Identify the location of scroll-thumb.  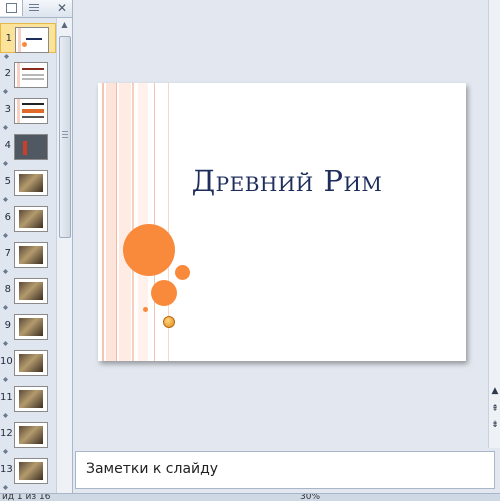
(65, 137).